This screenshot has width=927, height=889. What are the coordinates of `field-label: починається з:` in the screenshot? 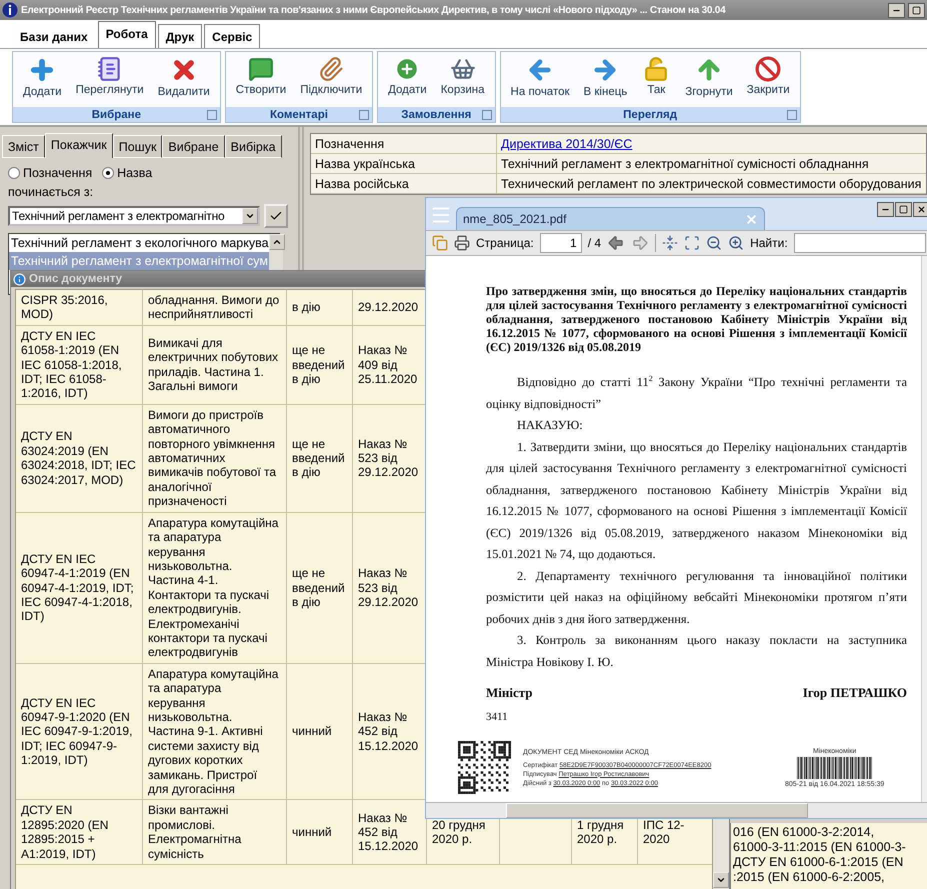 It's located at (51, 192).